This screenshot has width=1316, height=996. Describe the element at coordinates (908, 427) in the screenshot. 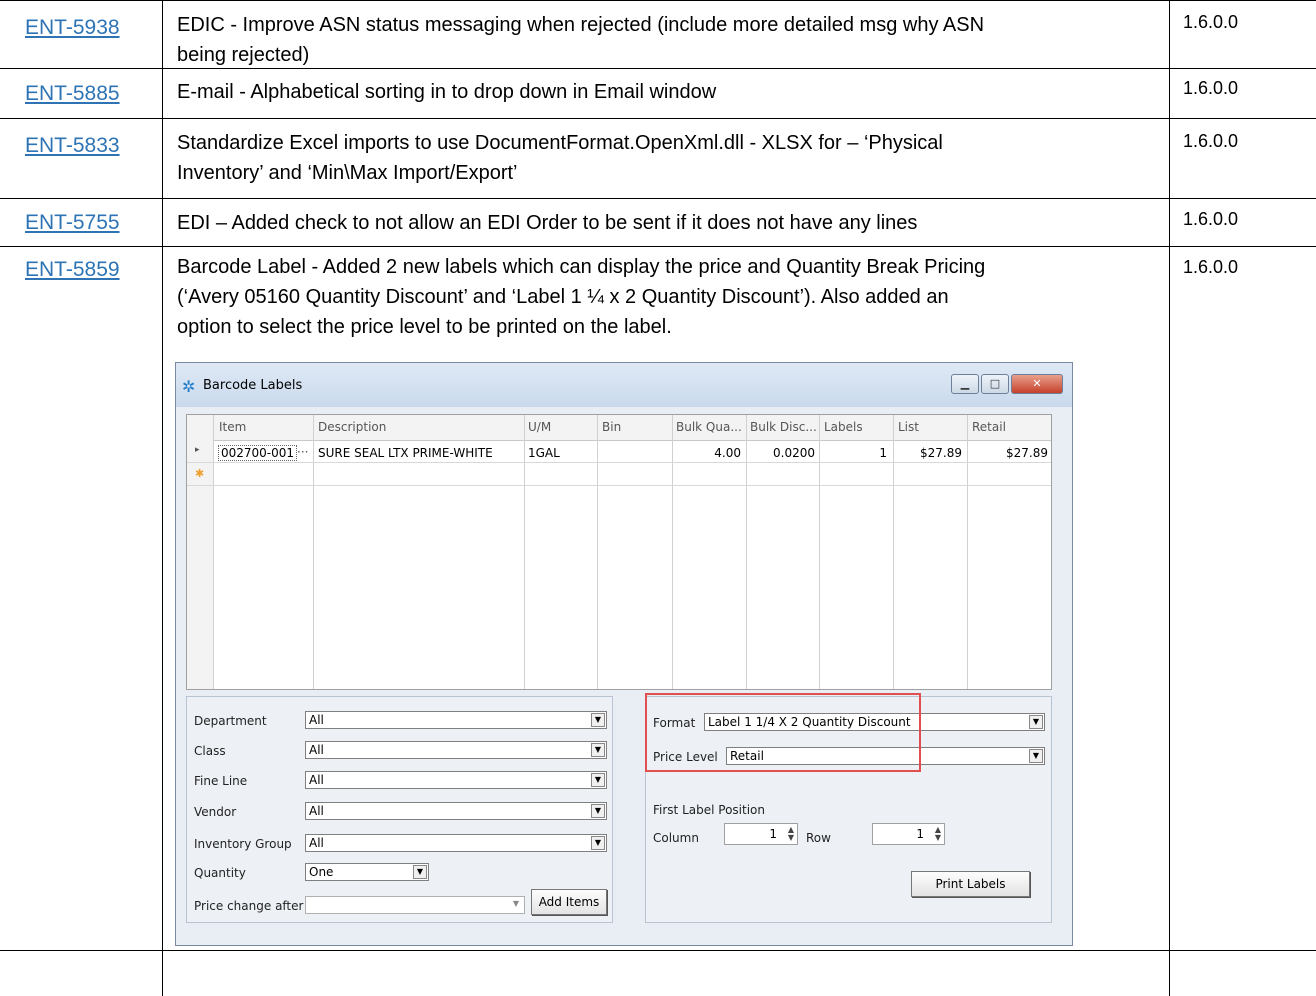

I see `column-header-list: List` at that location.